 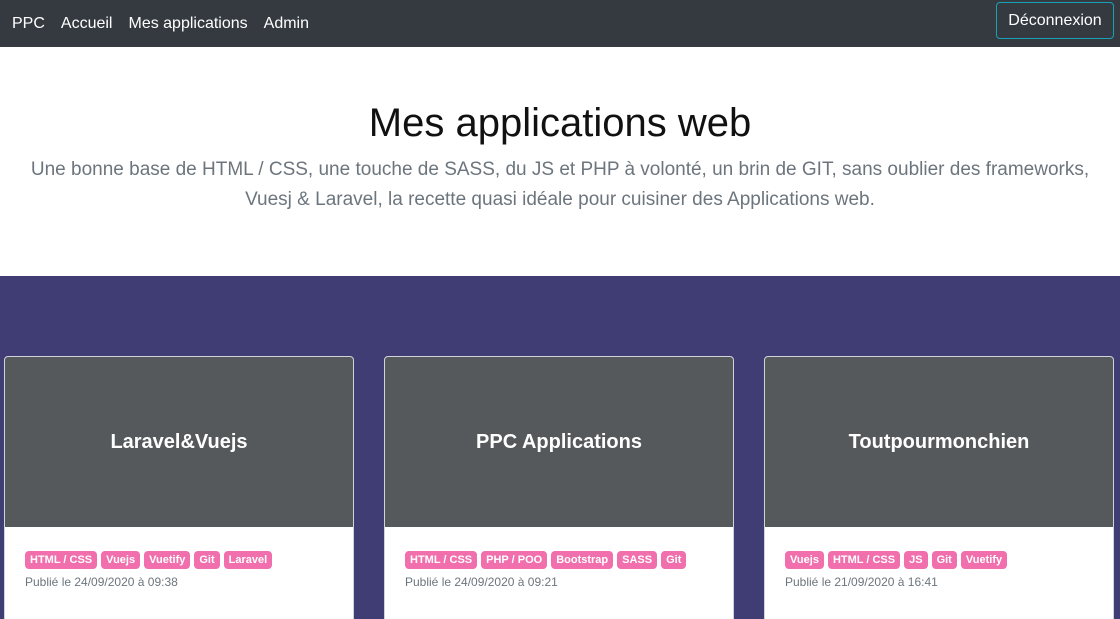 I want to click on tag-badge: SASS, so click(x=637, y=560).